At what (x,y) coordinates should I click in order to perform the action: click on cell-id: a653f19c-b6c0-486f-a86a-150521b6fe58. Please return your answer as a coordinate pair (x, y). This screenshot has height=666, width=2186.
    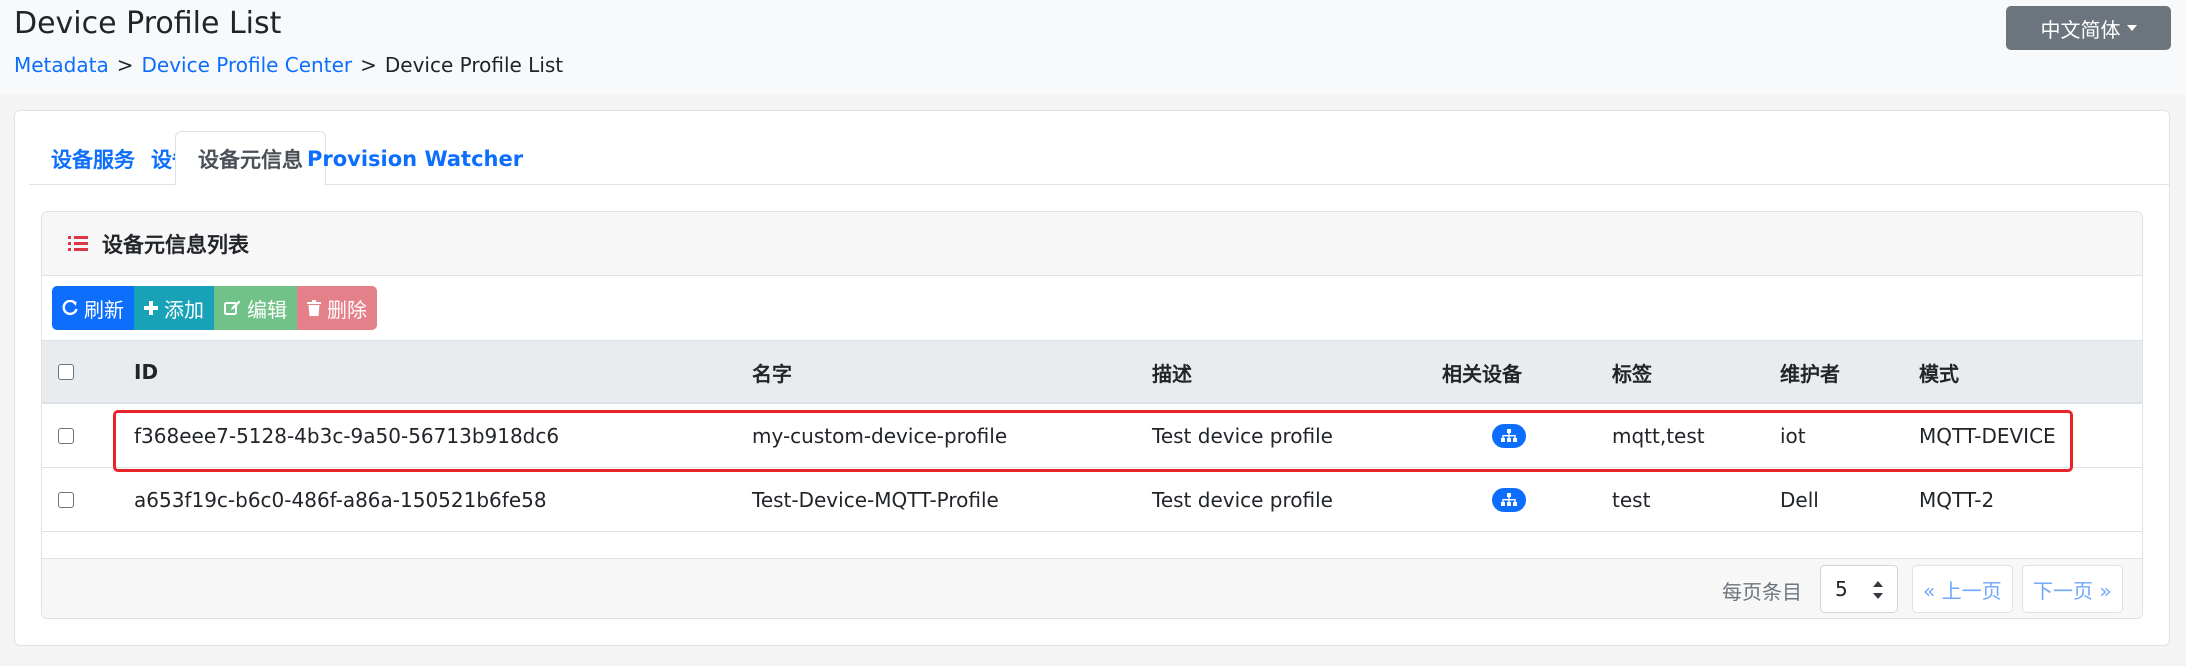
    Looking at the image, I should click on (340, 500).